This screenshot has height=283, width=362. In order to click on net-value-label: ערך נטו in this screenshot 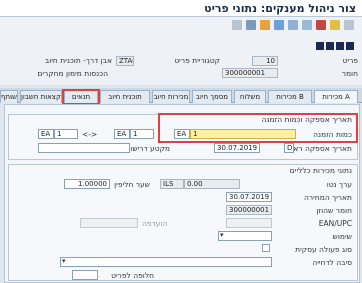, I will do `click(339, 184)`.